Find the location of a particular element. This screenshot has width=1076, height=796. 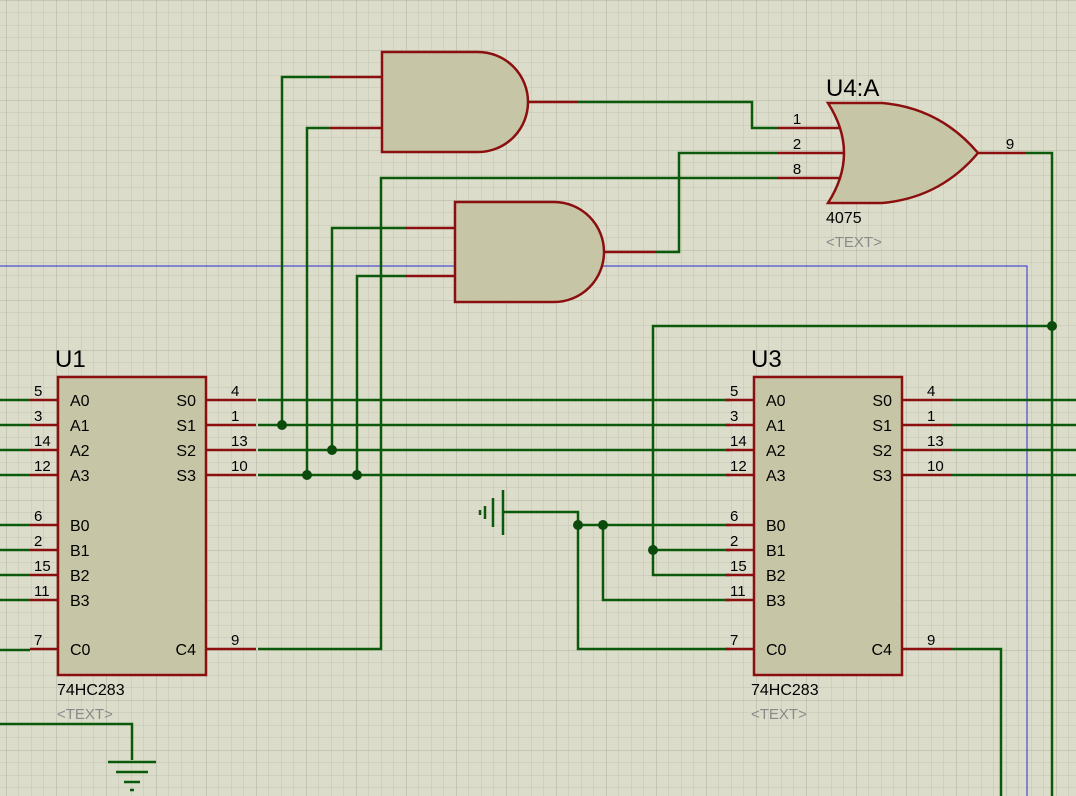

u1-pin-number: 11 is located at coordinates (42, 591).